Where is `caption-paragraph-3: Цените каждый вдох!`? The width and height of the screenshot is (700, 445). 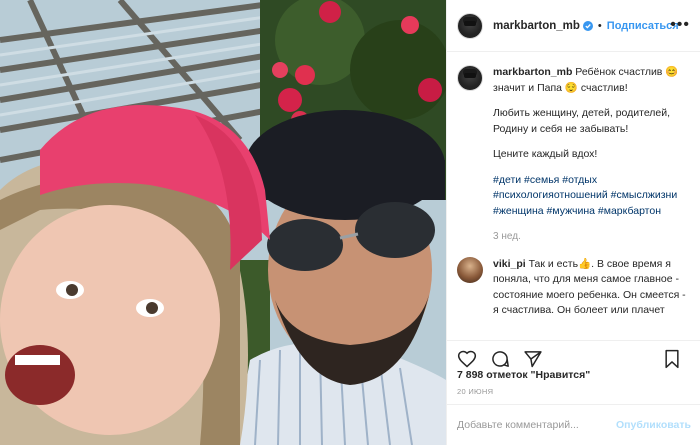 caption-paragraph-3: Цените каждый вдох! is located at coordinates (545, 154).